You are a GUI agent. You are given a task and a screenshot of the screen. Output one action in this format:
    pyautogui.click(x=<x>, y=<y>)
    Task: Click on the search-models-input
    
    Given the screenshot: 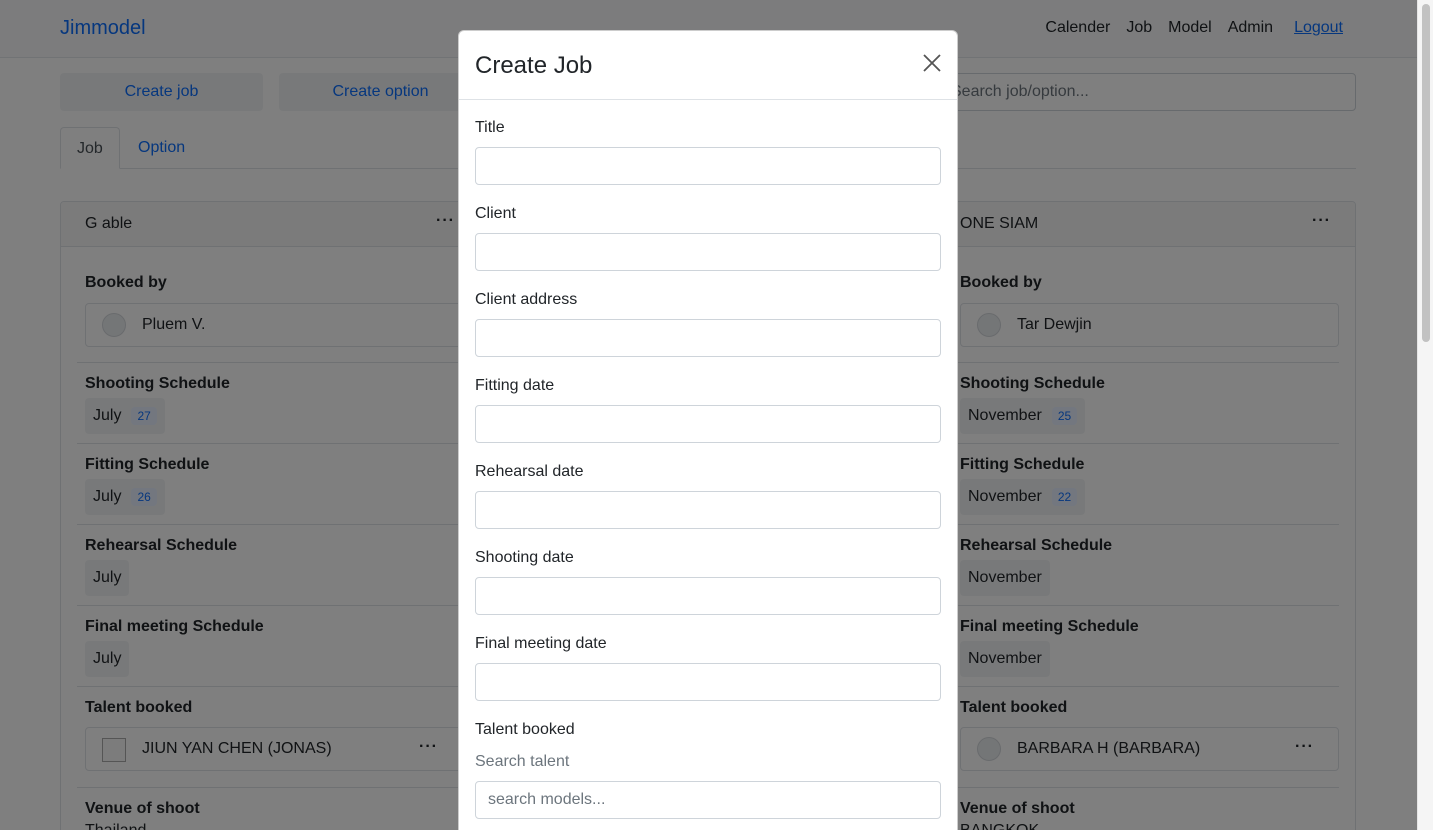 What is the action you would take?
    pyautogui.click(x=708, y=800)
    